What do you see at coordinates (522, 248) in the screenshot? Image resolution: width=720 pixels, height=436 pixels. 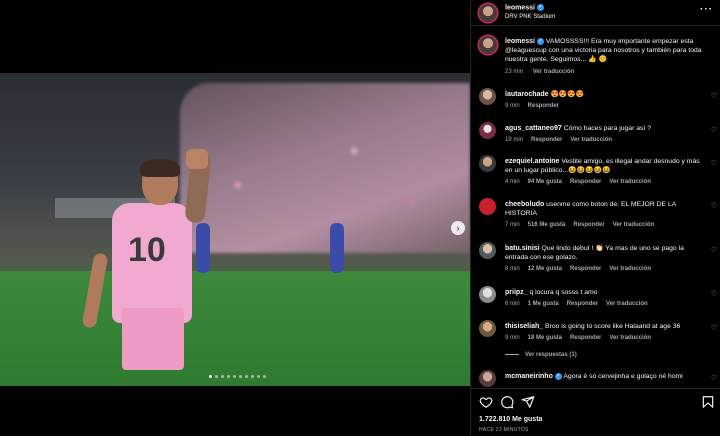 I see `comment-username: batu.sinisi` at bounding box center [522, 248].